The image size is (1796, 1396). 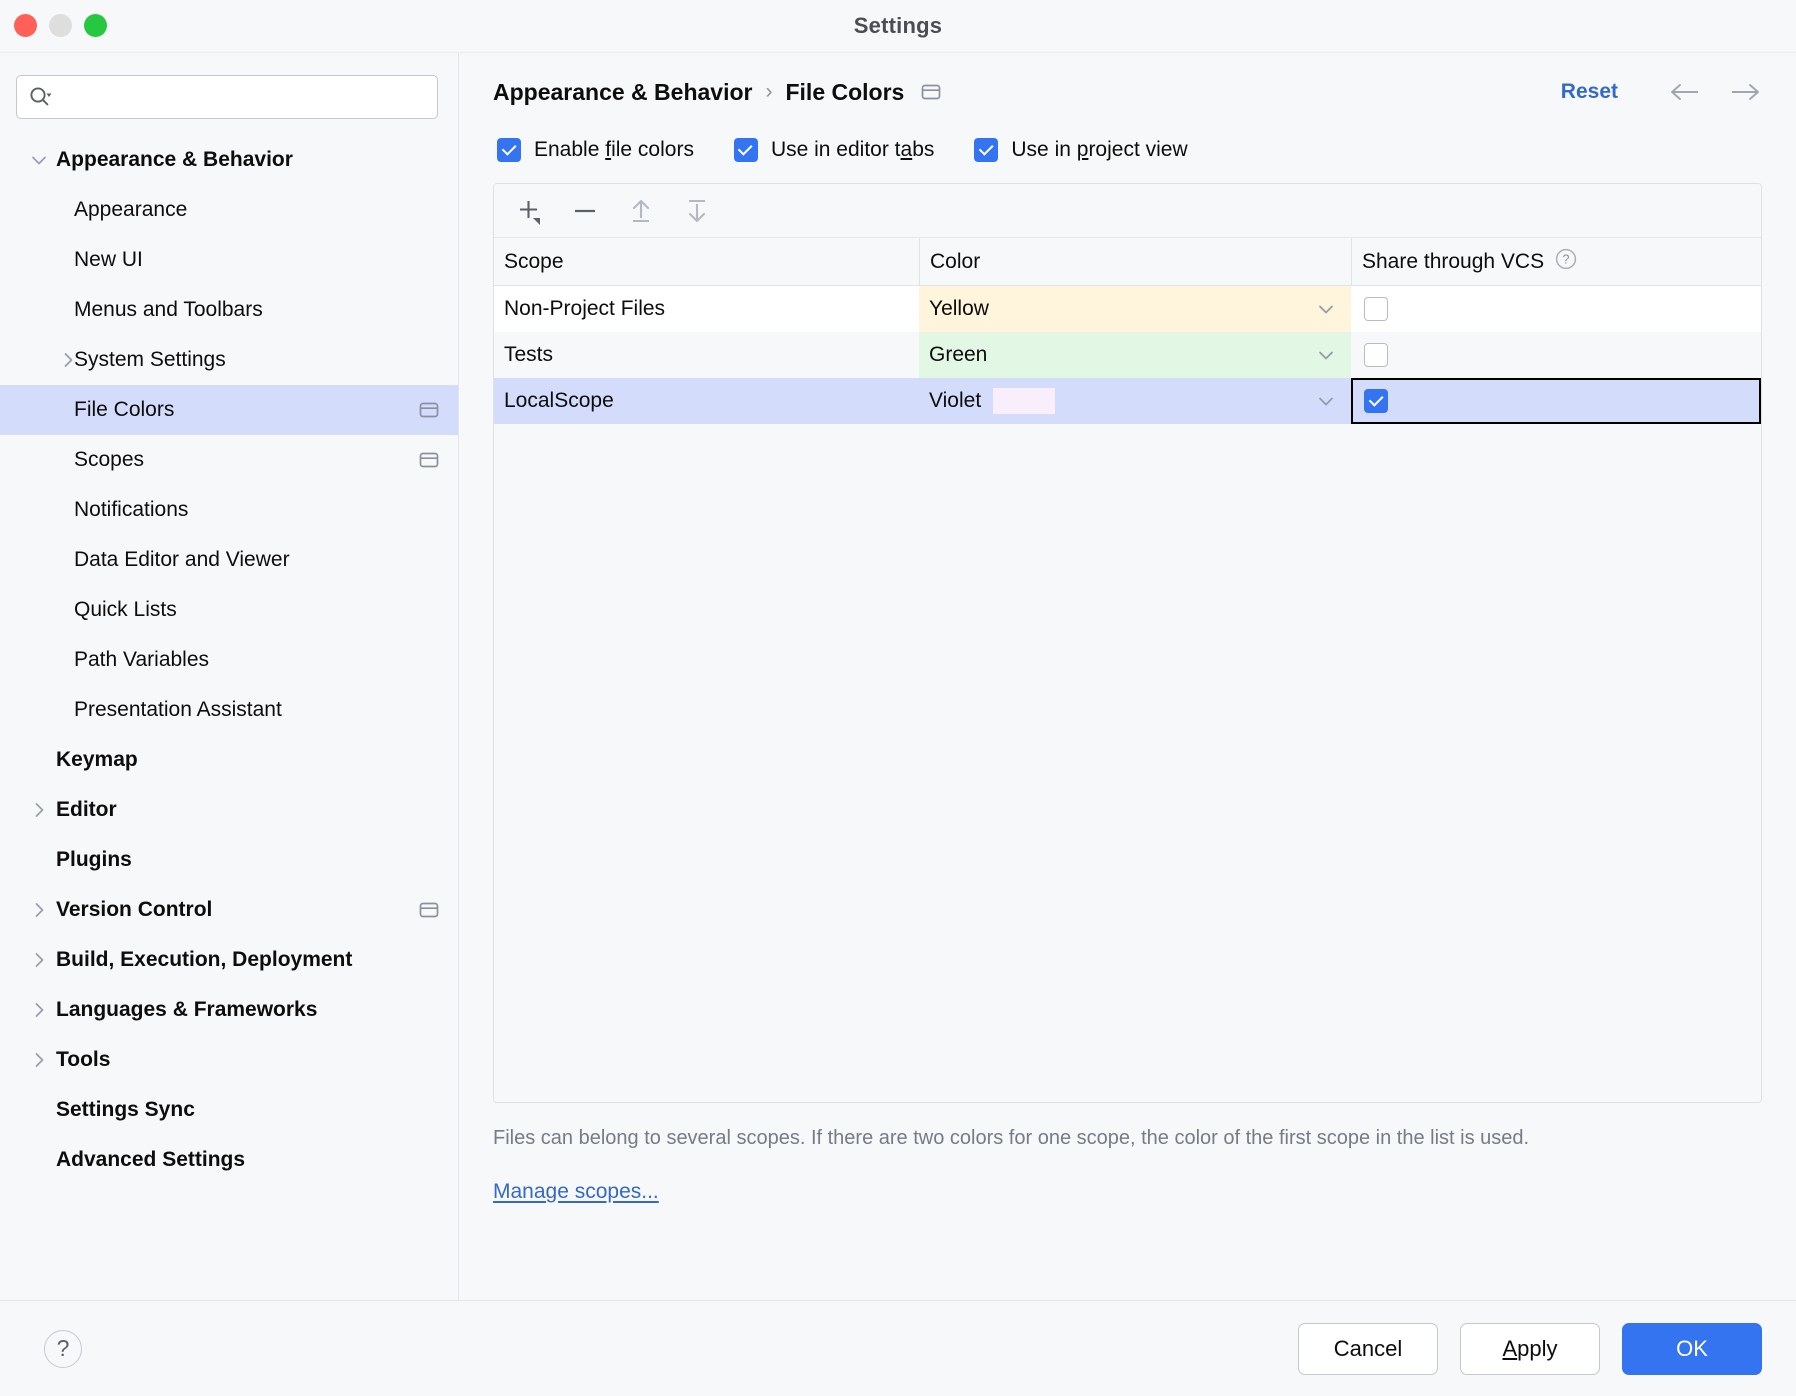 What do you see at coordinates (25, 25) in the screenshot?
I see `close-window-button` at bounding box center [25, 25].